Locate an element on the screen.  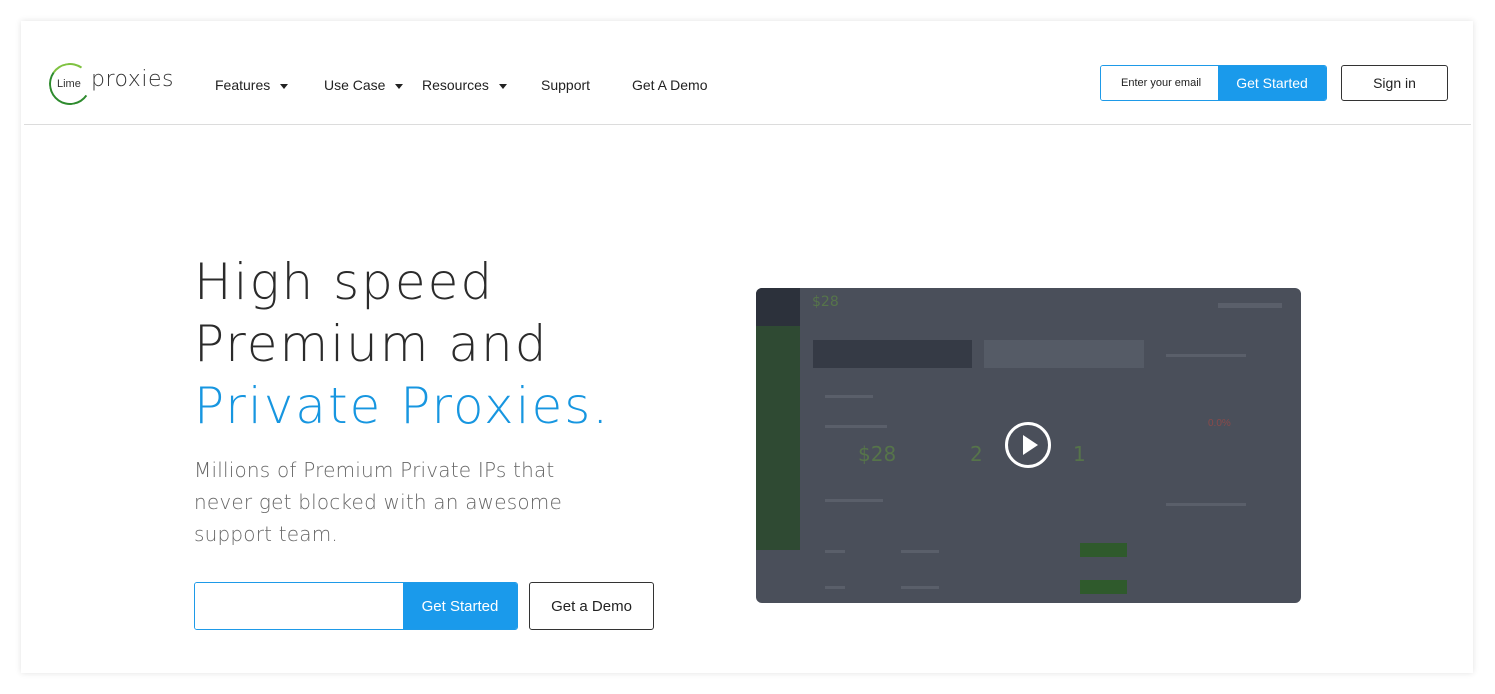
hero-title: High speed Premium and Private Proxies. is located at coordinates (402, 344).